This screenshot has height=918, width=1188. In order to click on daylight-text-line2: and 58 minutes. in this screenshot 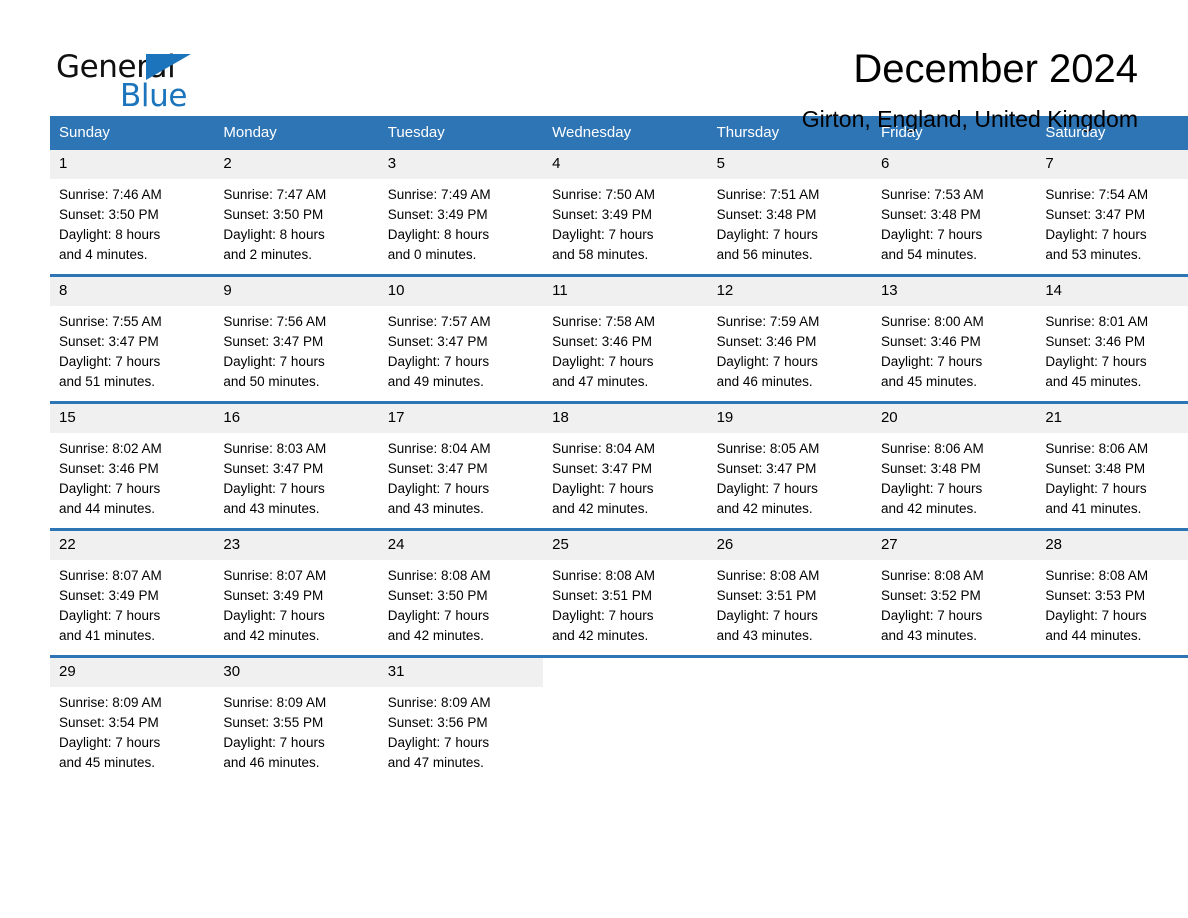, I will do `click(600, 254)`.